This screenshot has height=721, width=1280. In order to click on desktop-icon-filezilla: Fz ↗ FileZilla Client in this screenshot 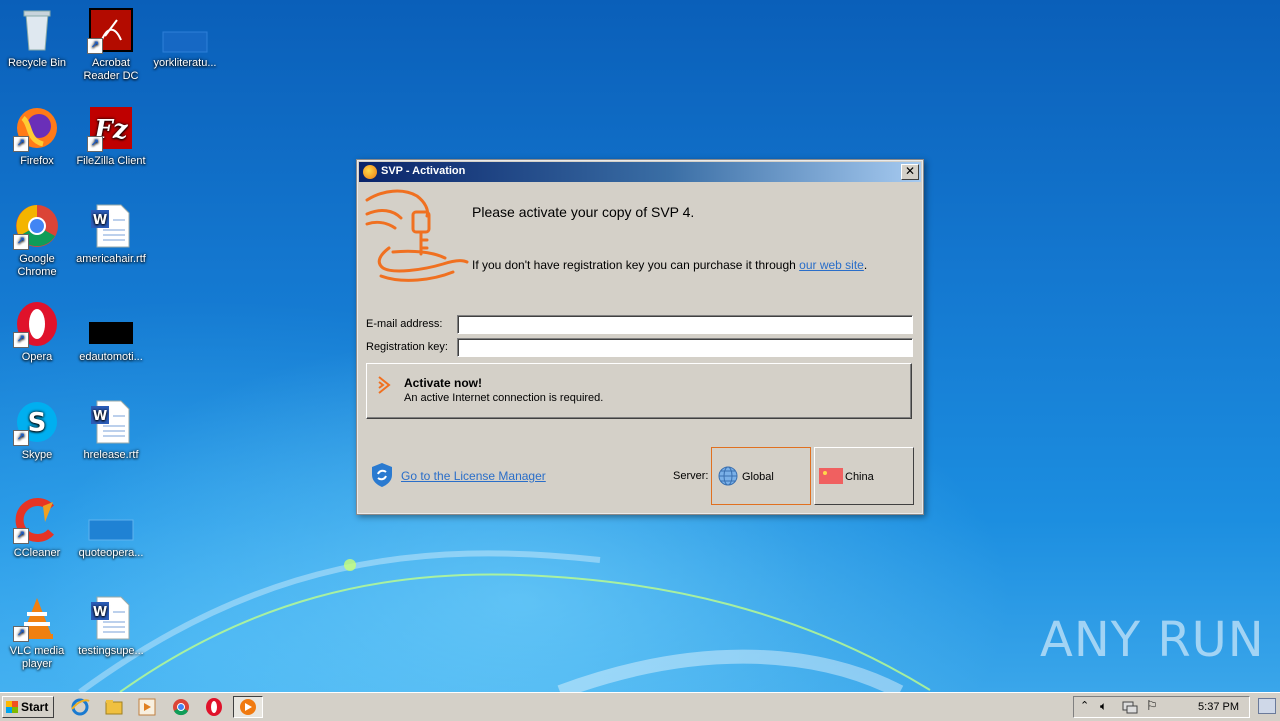, I will do `click(111, 136)`.